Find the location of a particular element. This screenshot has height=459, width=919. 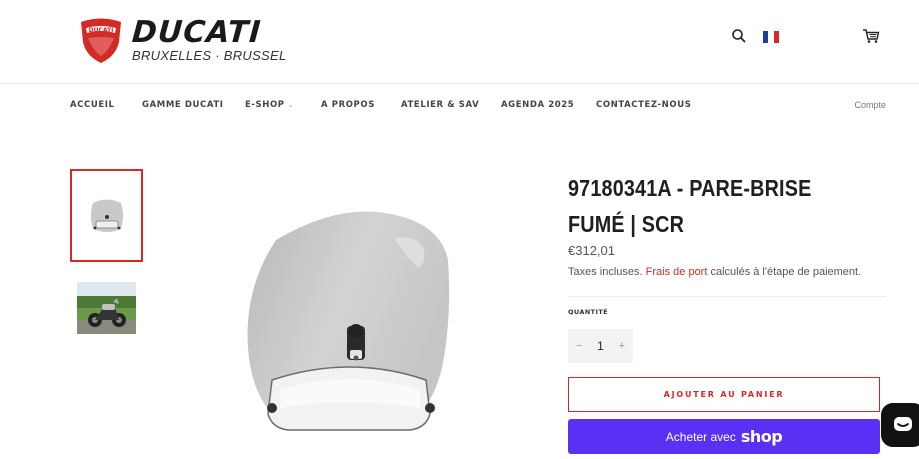

nav-item-gamme-ducati: GAMME DUCATI is located at coordinates (183, 105).